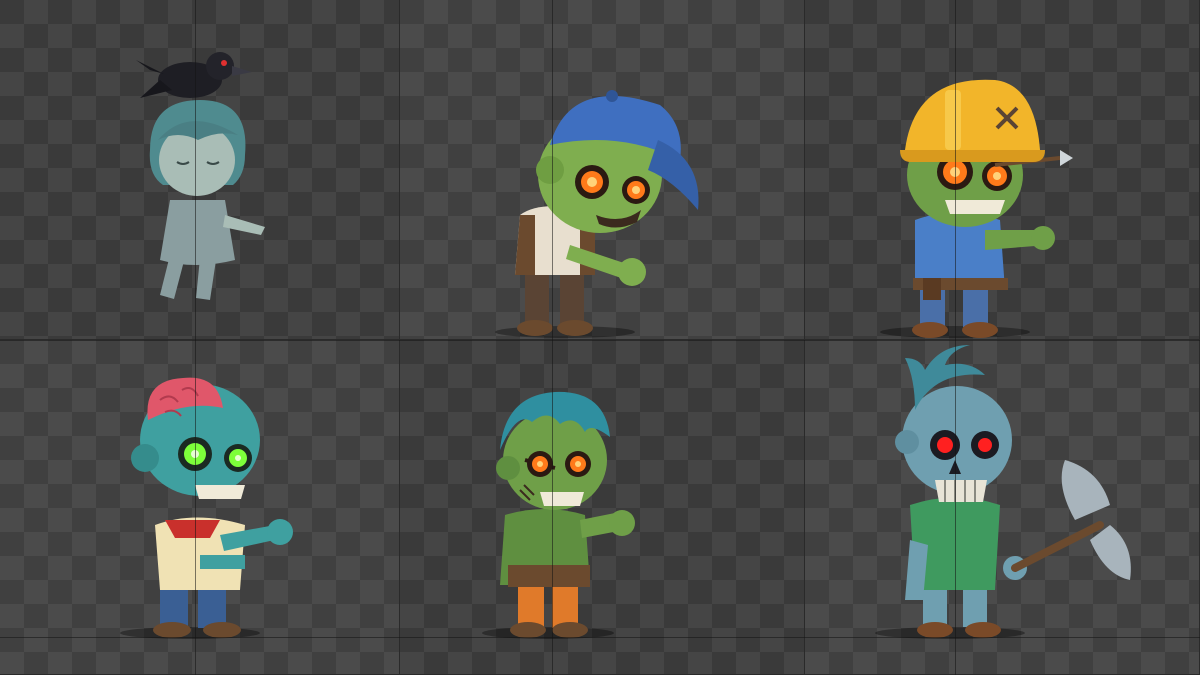  Describe the element at coordinates (558, 515) in the screenshot. I see `zombie-frank-icon` at that location.